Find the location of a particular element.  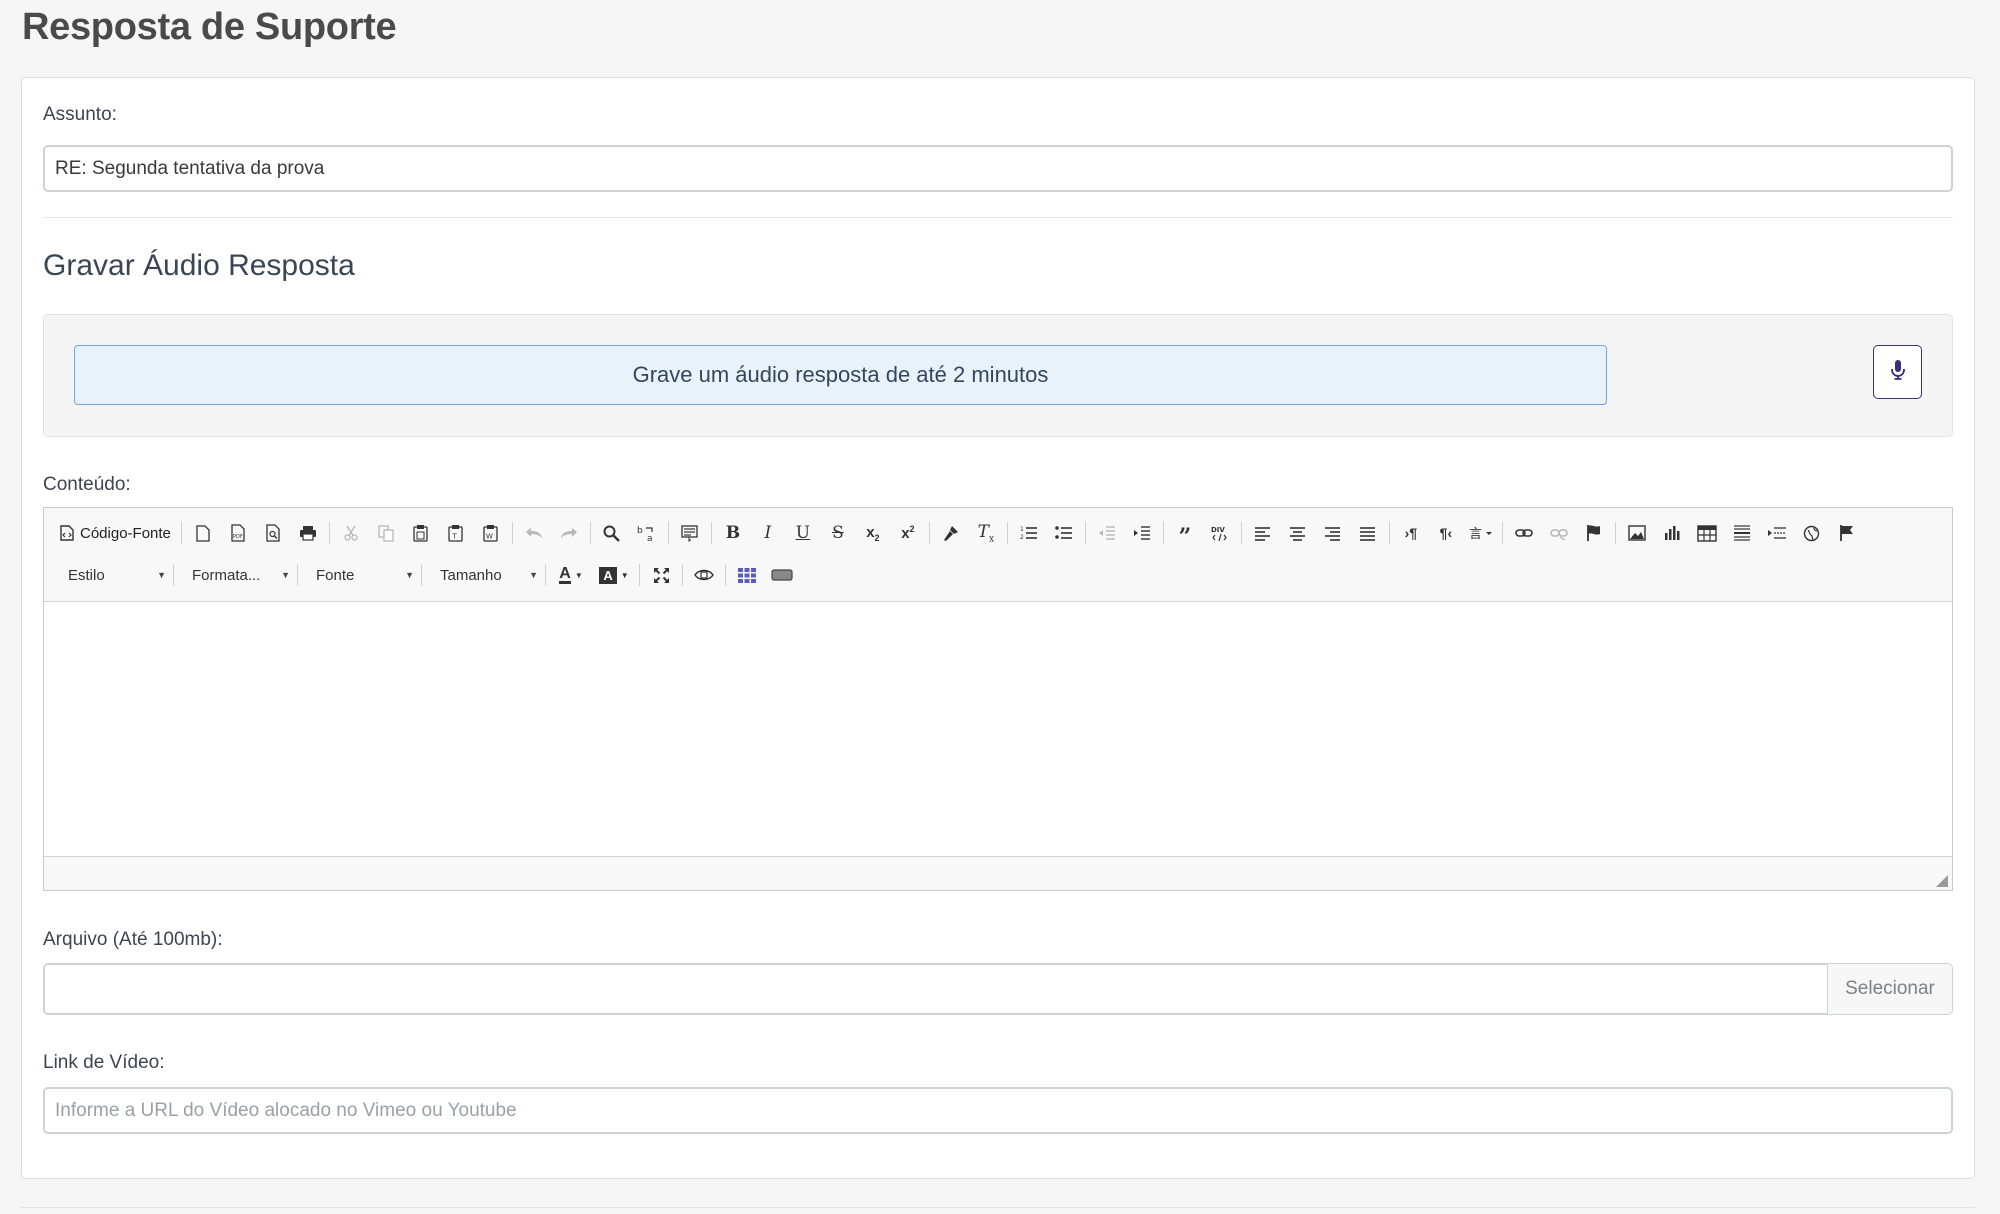

paste-icon is located at coordinates (421, 533).